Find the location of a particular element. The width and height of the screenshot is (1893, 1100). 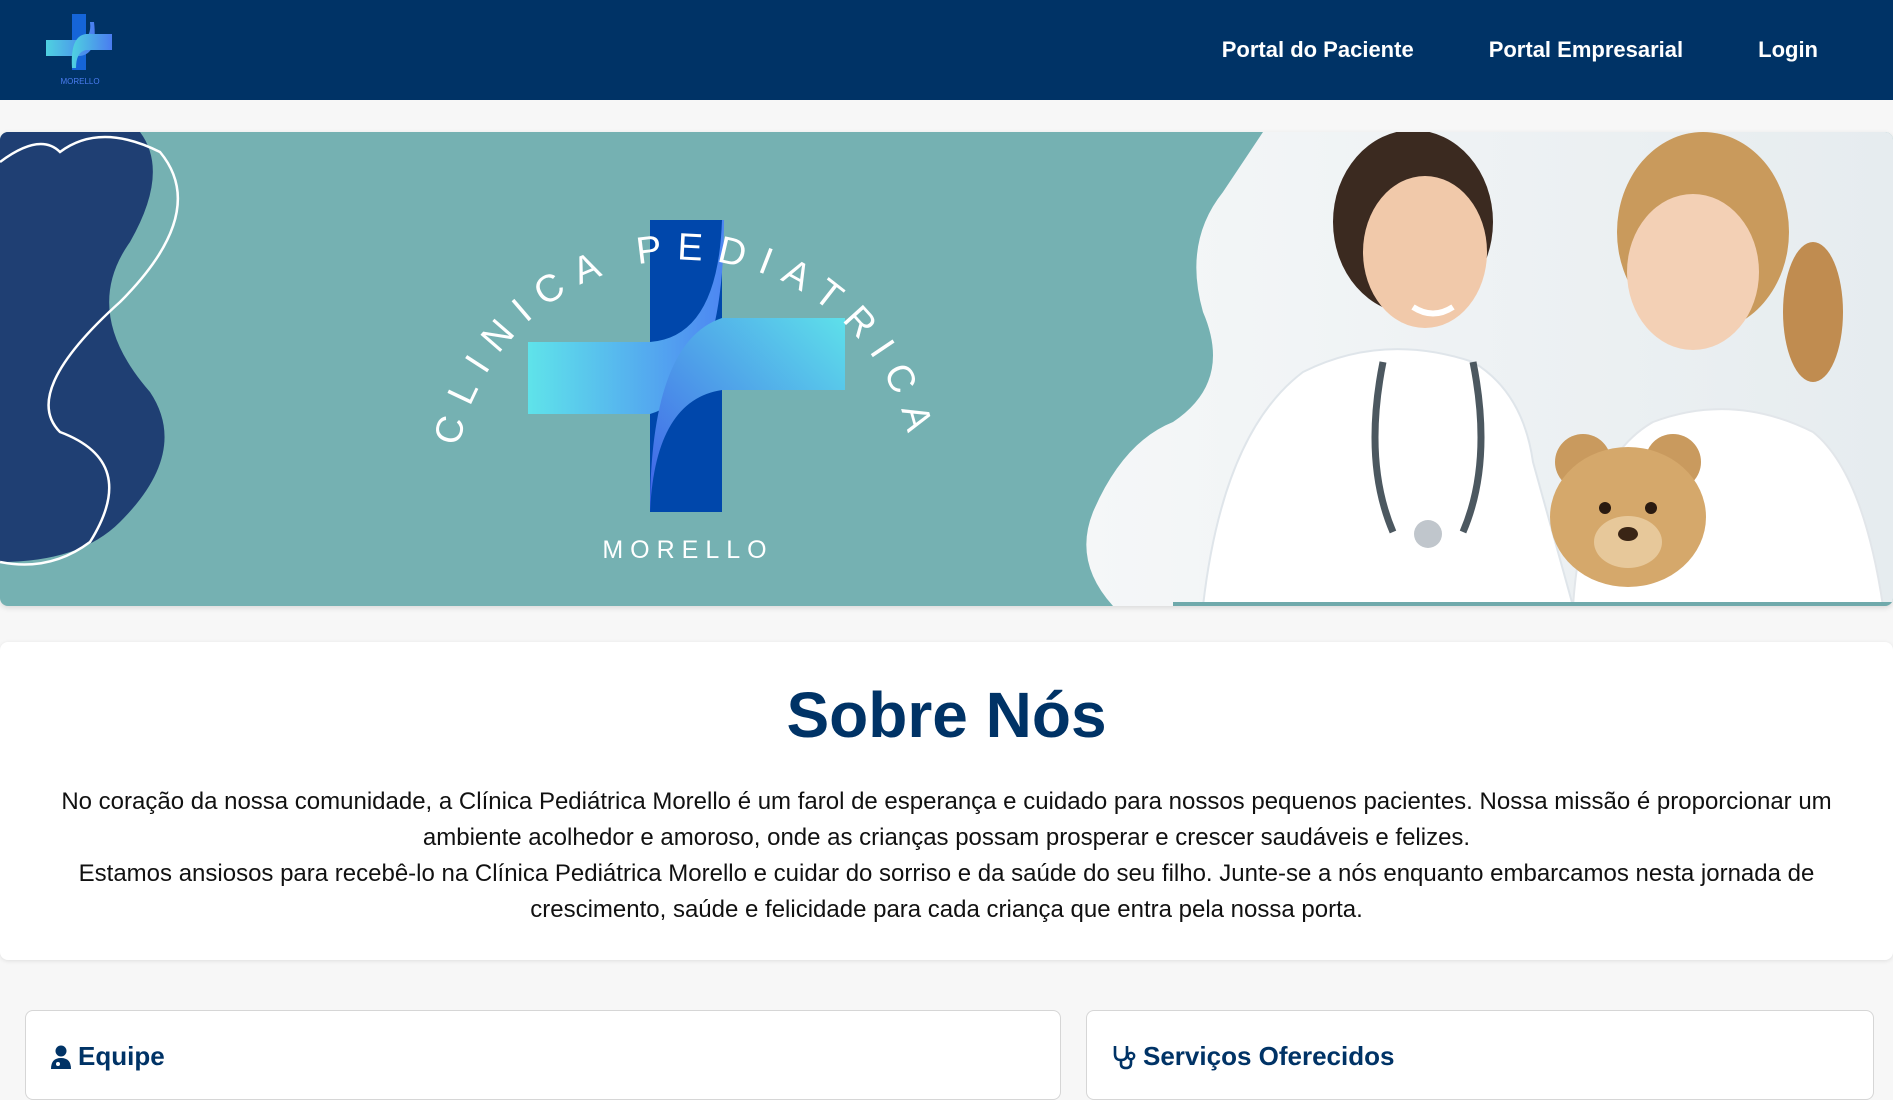

team-card: Equipe is located at coordinates (543, 1055).